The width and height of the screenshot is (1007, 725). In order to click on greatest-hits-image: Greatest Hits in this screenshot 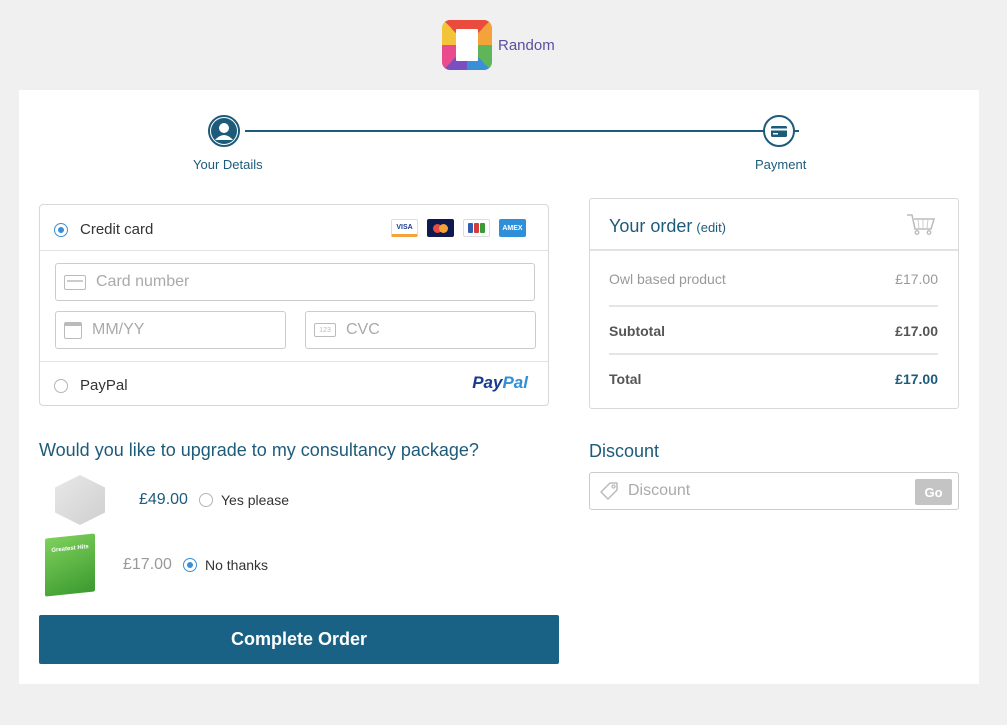, I will do `click(70, 565)`.